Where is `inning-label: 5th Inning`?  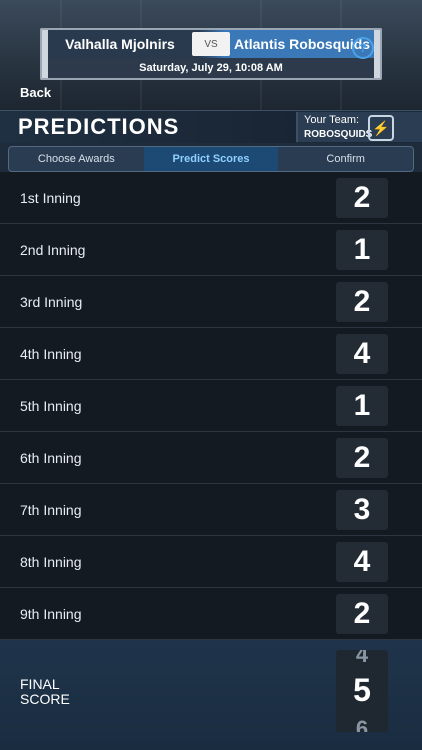 inning-label: 5th Inning is located at coordinates (51, 406).